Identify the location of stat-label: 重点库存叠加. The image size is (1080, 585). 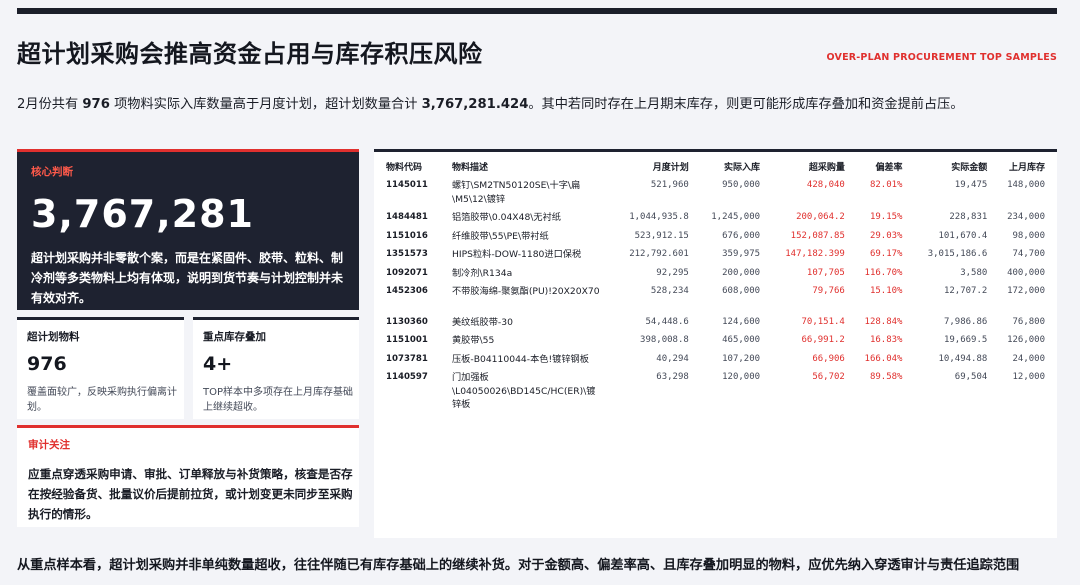
(234, 337).